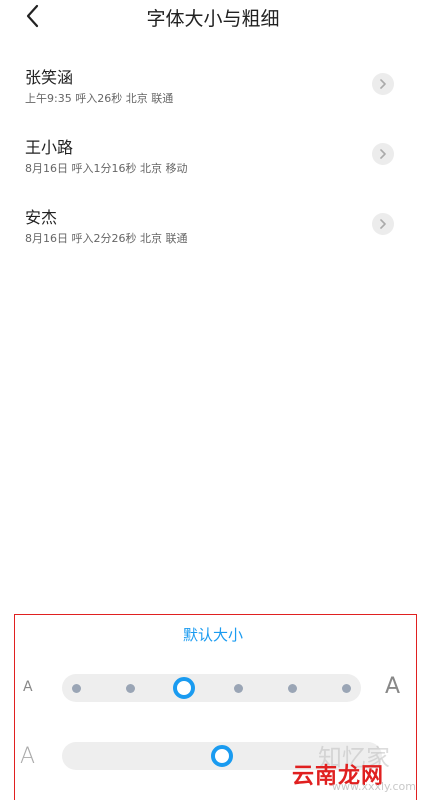  Describe the element at coordinates (41, 217) in the screenshot. I see `caller-name: 安杰` at that location.